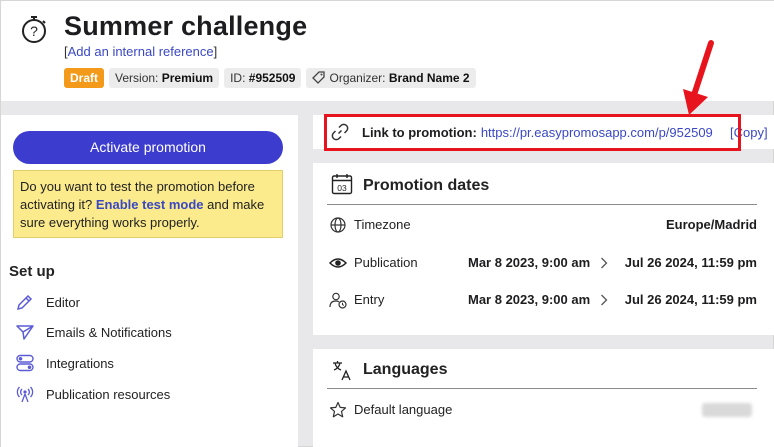  Describe the element at coordinates (338, 300) in the screenshot. I see `user-clock-icon` at that location.